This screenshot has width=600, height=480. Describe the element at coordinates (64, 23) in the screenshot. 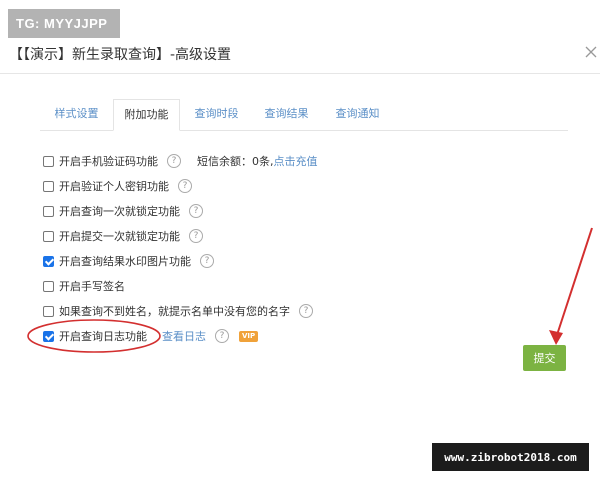

I see `watermark-tag: TG: MYYJJPP` at that location.